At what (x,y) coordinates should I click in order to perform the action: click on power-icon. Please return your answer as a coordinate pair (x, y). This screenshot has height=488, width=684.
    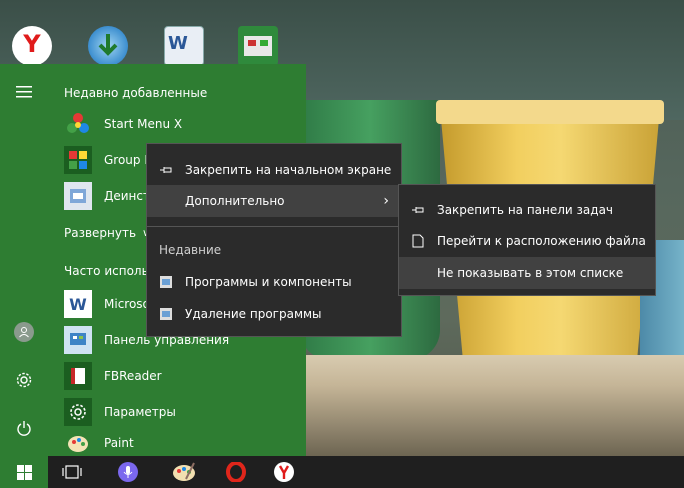
    Looking at the image, I should click on (24, 428).